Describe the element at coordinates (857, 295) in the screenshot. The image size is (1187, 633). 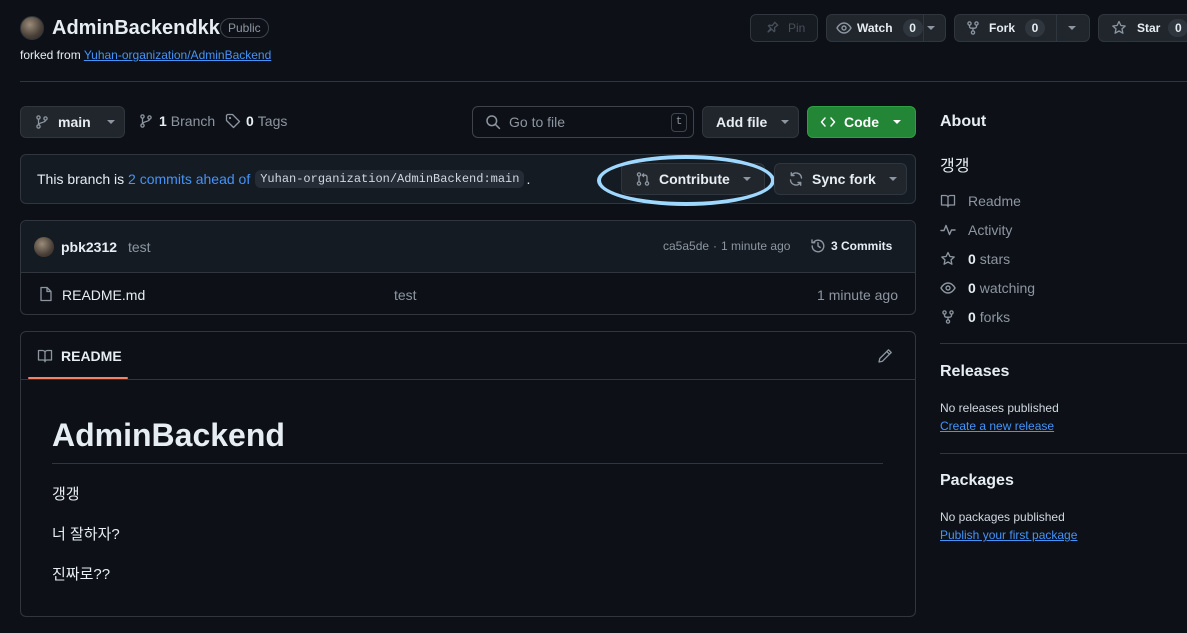
I see `file-commit-time: 1 minute ago` at that location.